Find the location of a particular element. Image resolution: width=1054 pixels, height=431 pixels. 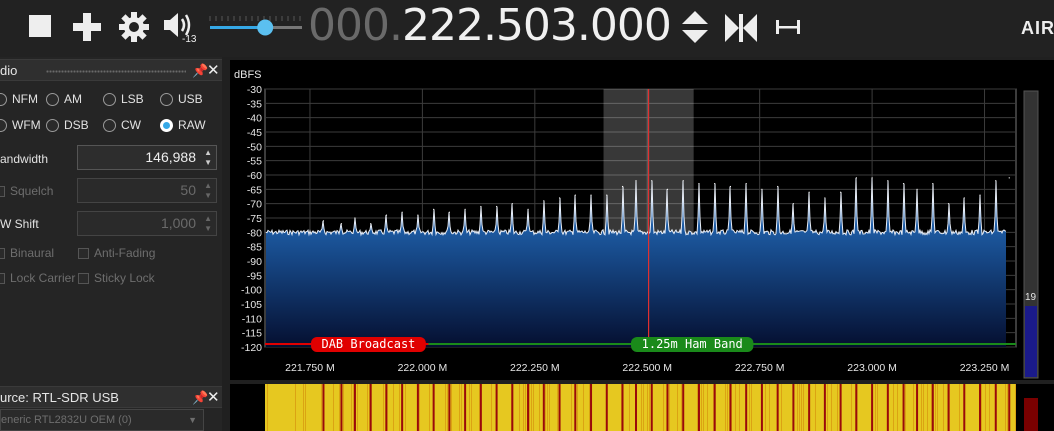

band-label: 1.25m Ham Band is located at coordinates (692, 344).